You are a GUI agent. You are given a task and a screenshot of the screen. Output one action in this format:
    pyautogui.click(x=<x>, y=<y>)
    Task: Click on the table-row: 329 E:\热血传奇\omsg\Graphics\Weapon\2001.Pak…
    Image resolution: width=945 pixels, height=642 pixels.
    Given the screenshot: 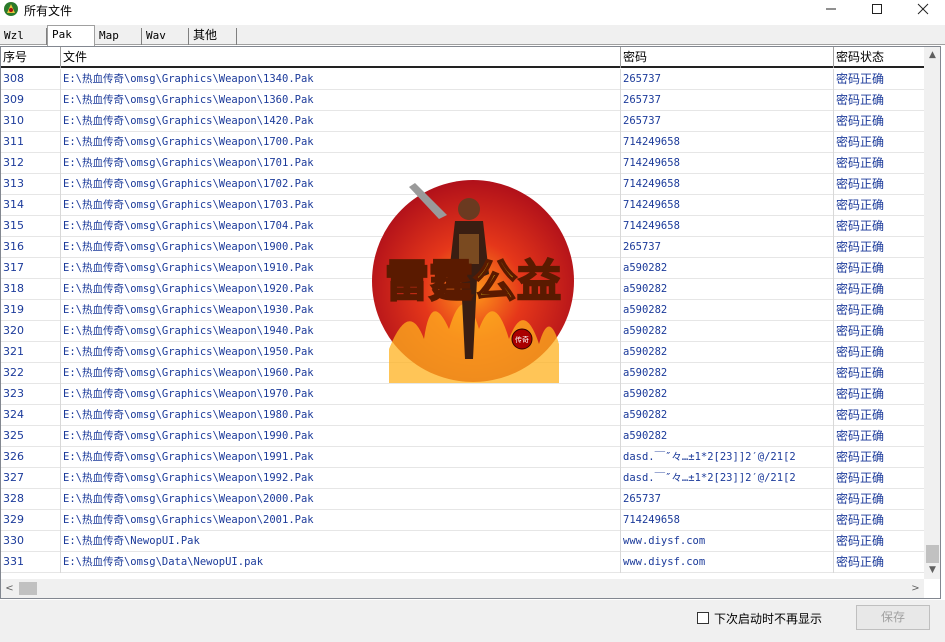 What is the action you would take?
    pyautogui.click(x=463, y=520)
    